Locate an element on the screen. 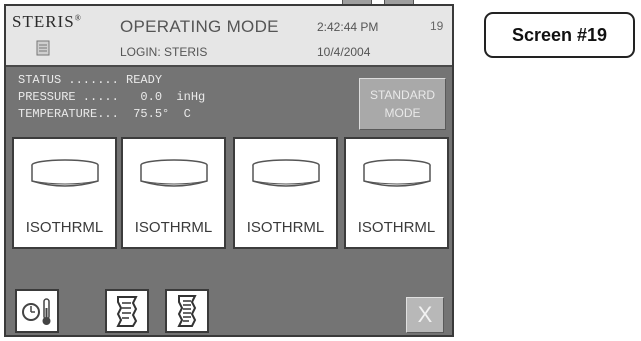  screen-number: 19 is located at coordinates (437, 26).